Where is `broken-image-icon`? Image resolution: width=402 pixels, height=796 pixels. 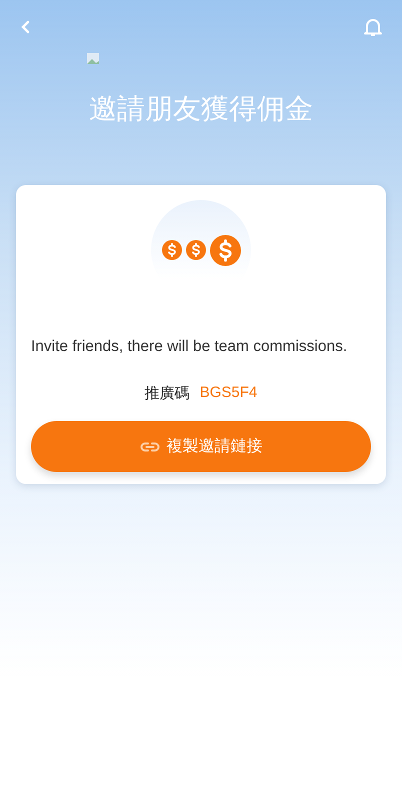 broken-image-icon is located at coordinates (94, 59).